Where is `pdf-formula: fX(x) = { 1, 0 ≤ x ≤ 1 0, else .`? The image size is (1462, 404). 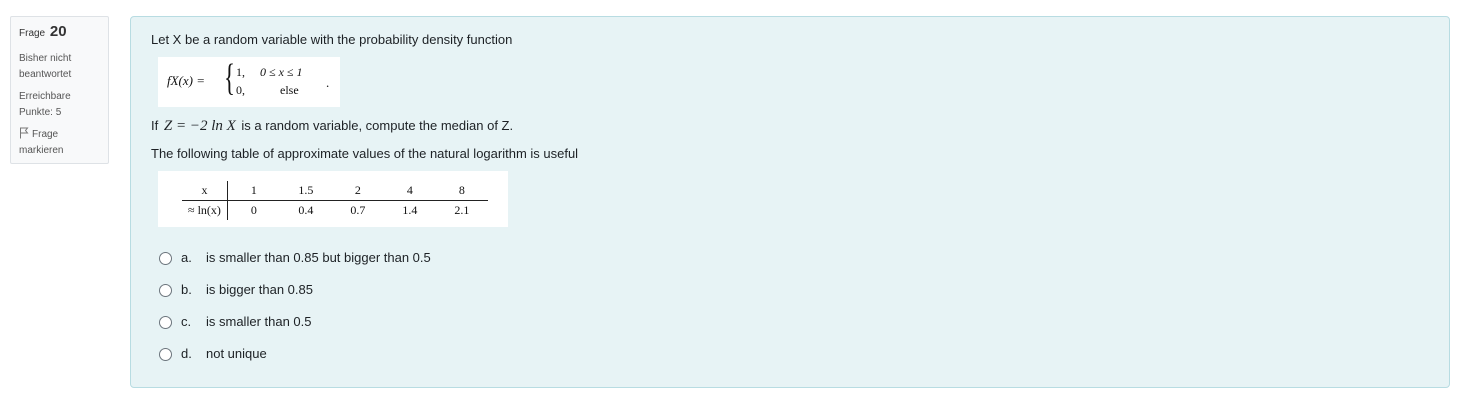 pdf-formula: fX(x) = { 1, 0 ≤ x ≤ 1 0, else . is located at coordinates (249, 82).